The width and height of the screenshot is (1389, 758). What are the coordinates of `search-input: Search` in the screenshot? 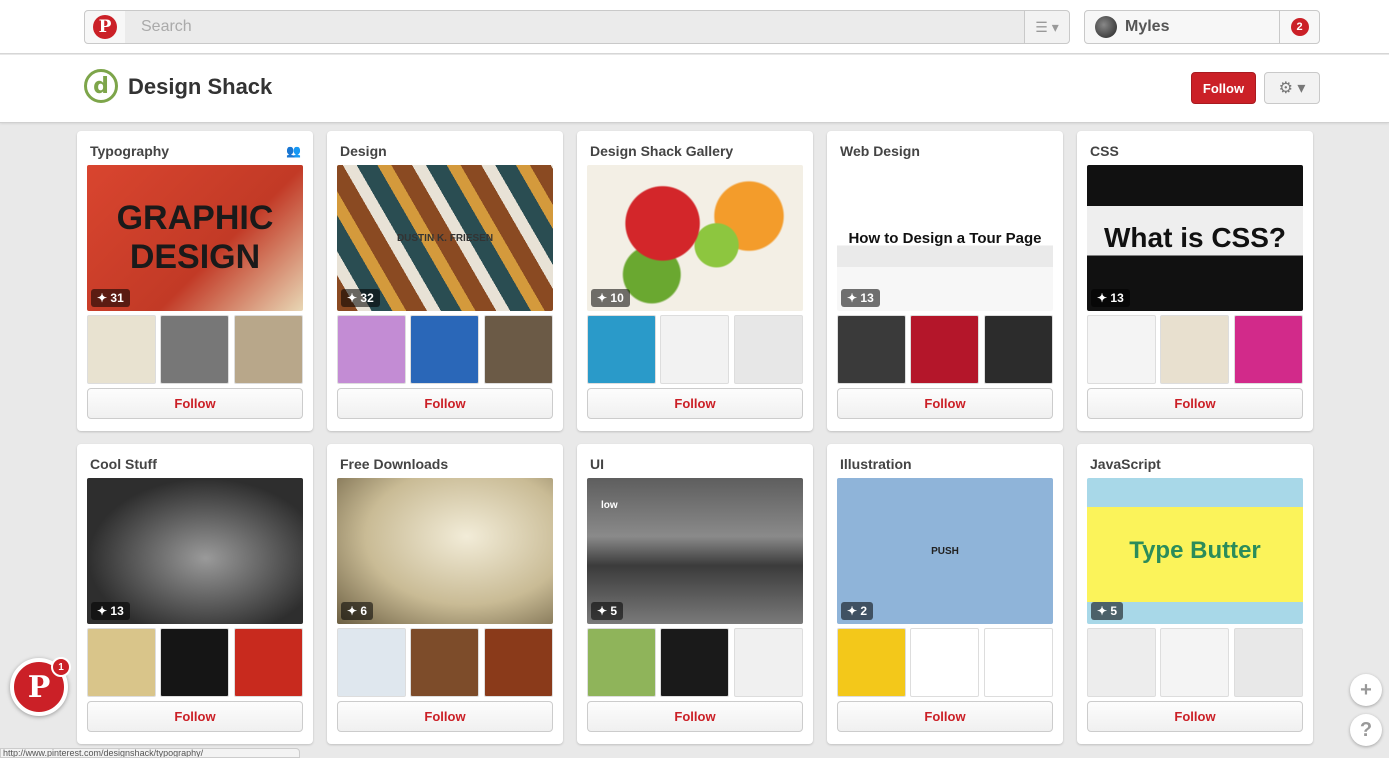 It's located at (575, 27).